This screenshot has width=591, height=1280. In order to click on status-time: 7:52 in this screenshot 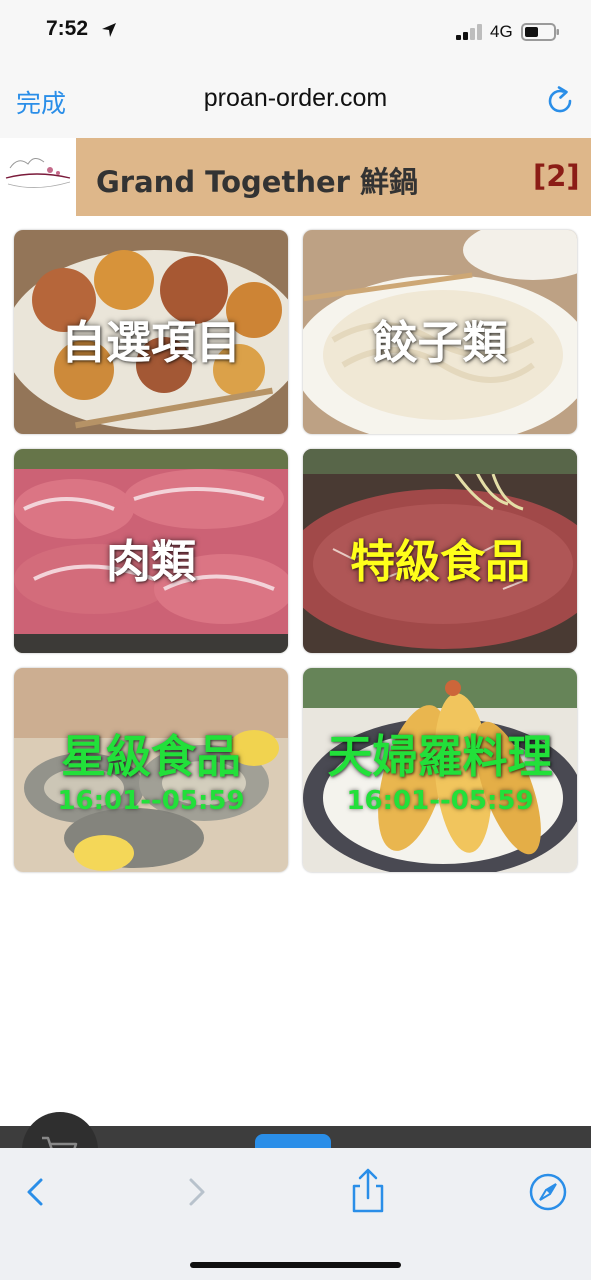, I will do `click(67, 28)`.